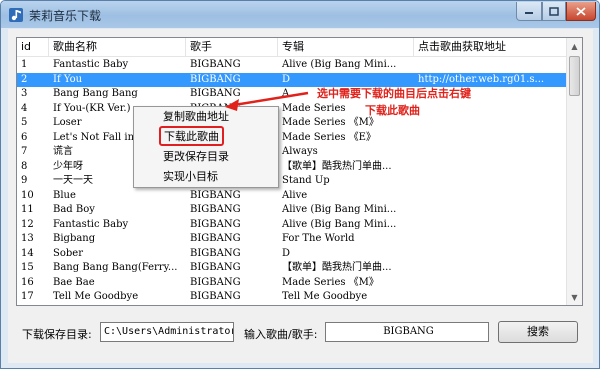 This screenshot has width=600, height=369. I want to click on cell-id: 4, so click(24, 108).